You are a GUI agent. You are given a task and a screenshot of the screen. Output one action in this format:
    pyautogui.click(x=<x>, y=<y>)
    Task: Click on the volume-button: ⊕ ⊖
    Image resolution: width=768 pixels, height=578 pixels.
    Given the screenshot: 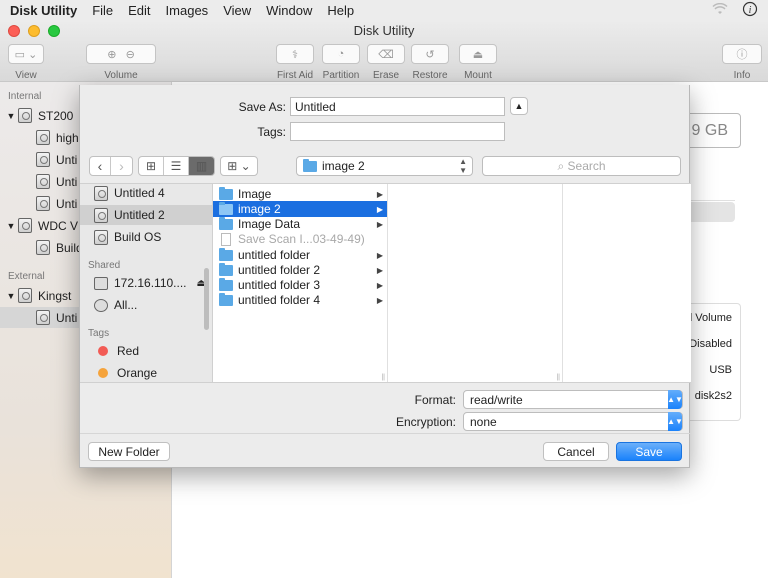 What is the action you would take?
    pyautogui.click(x=121, y=54)
    